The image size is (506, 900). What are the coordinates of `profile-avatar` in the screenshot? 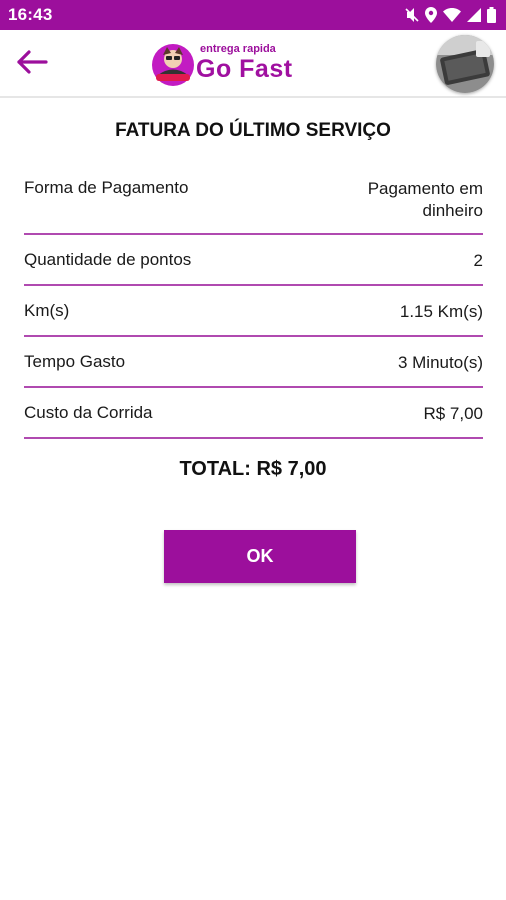 It's located at (465, 64).